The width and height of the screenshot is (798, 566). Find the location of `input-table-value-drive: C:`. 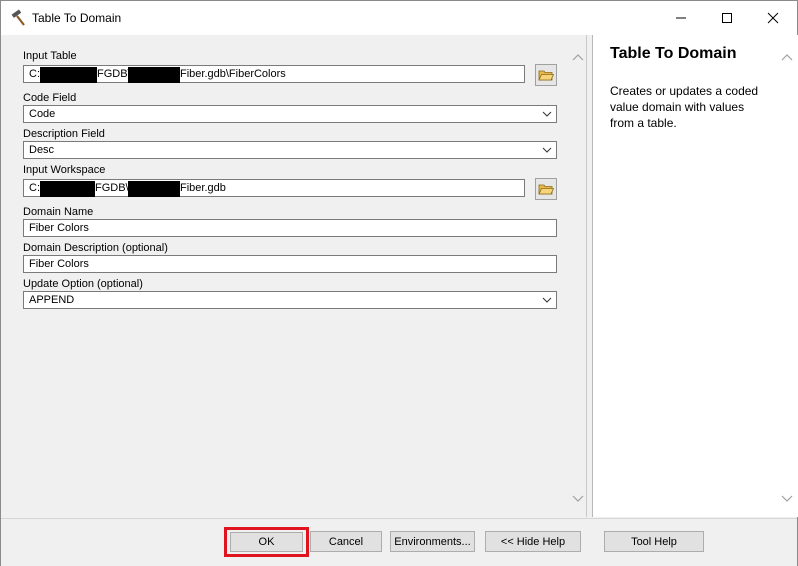

input-table-value-drive: C: is located at coordinates (34, 74).